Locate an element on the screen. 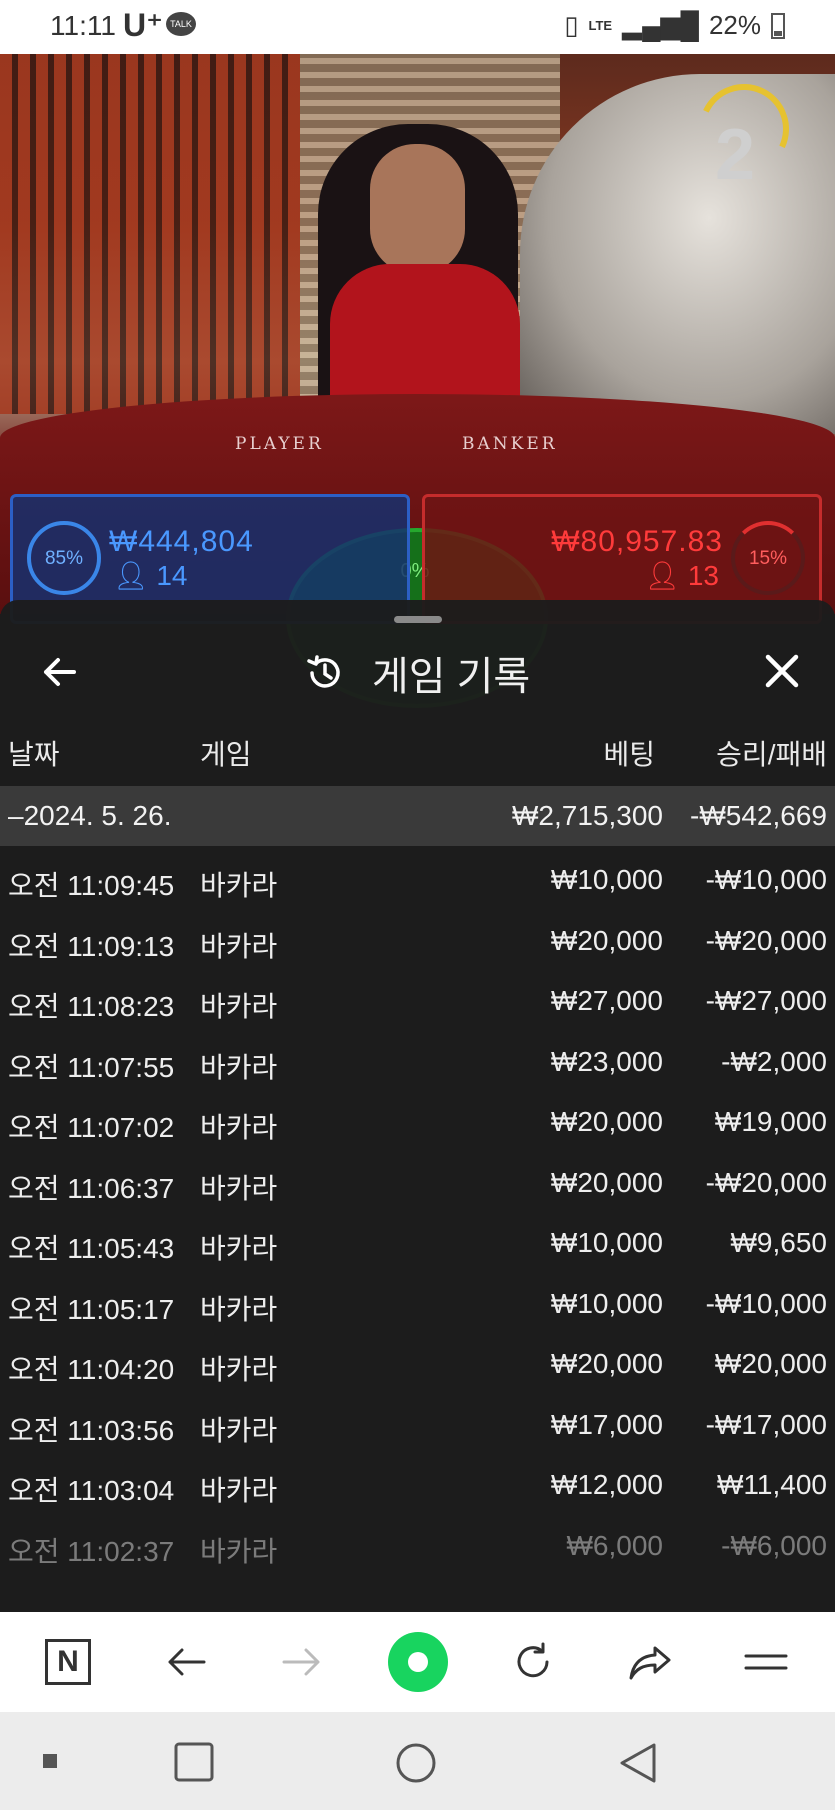 The width and height of the screenshot is (835, 1810). history-row: 오전 11:06:37 바카라 ₩20,000 -₩20,000 is located at coordinates (417, 1183).